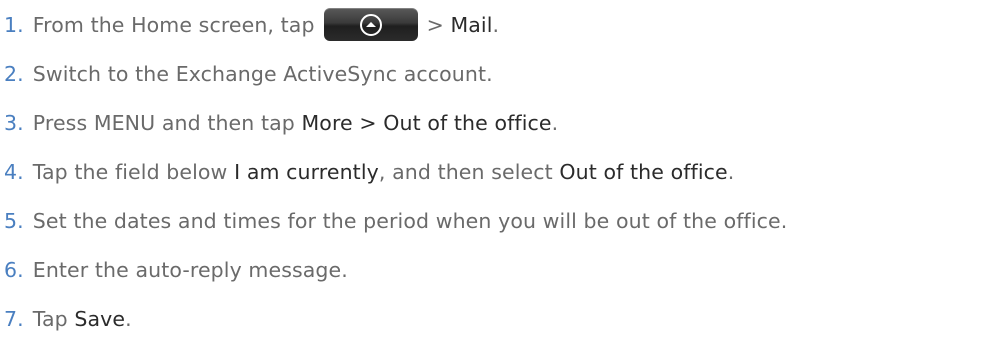 The width and height of the screenshot is (998, 351). I want to click on step-7: 7. Tap Save., so click(499, 318).